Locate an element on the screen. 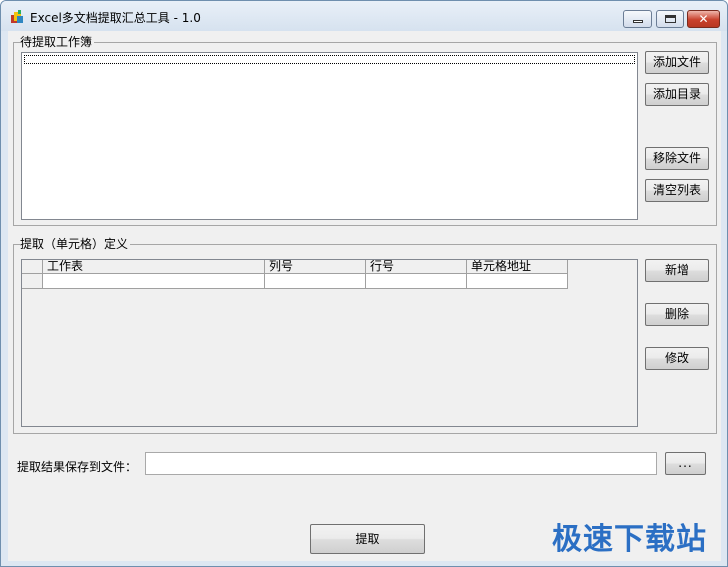  grid-cell-column is located at coordinates (315, 281).